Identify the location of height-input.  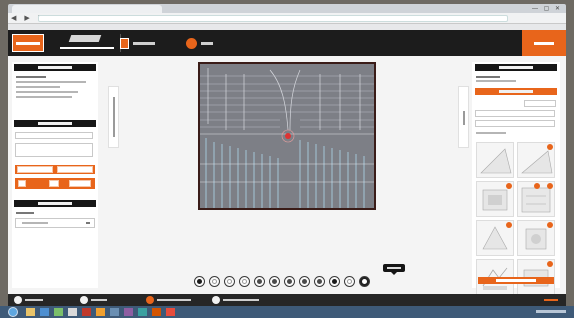
(75, 169).